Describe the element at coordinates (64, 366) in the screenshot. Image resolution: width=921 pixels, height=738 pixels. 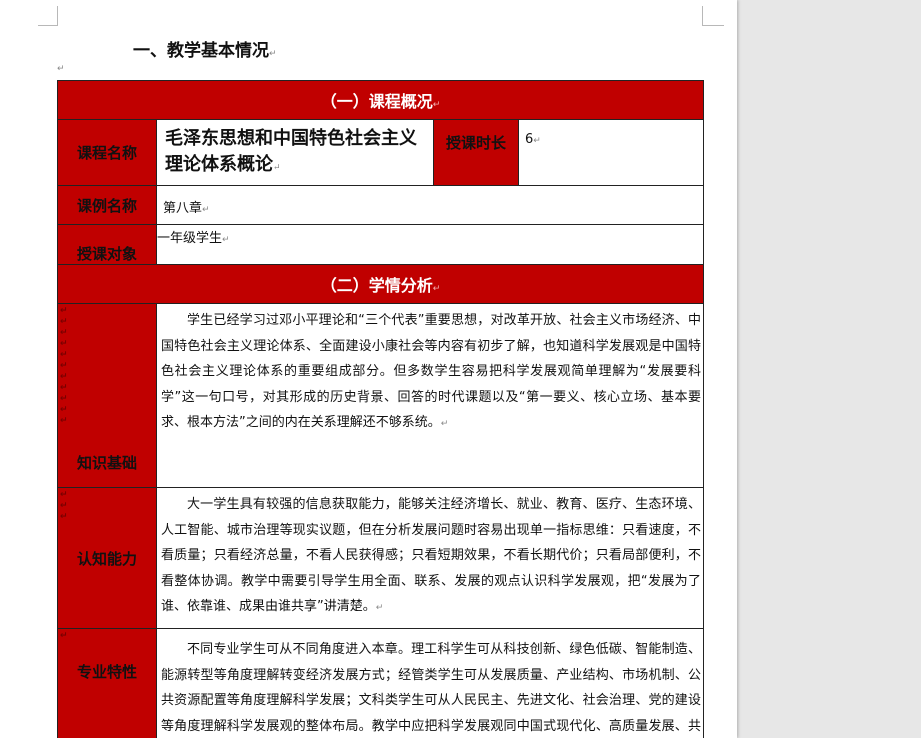
I see `paragraph-marks: ↵ ↵ ↵ ↵ ↵ ↵ ↵ ↵ ↵ ↵ ↵` at that location.